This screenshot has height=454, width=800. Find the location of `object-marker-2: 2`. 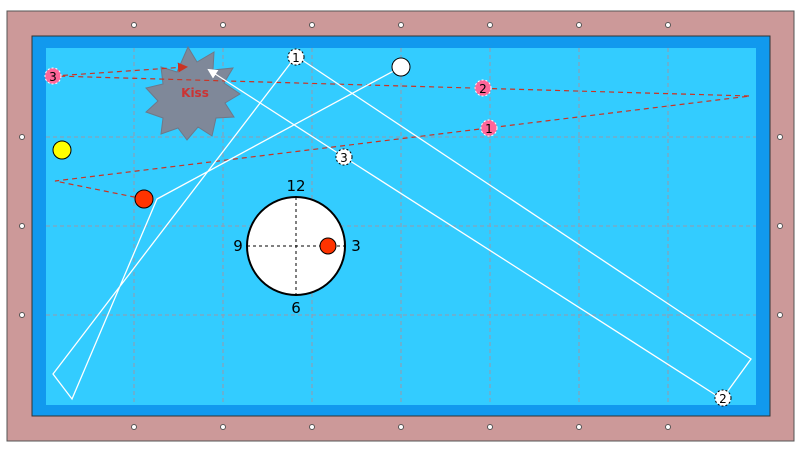

object-marker-2: 2 is located at coordinates (483, 88).